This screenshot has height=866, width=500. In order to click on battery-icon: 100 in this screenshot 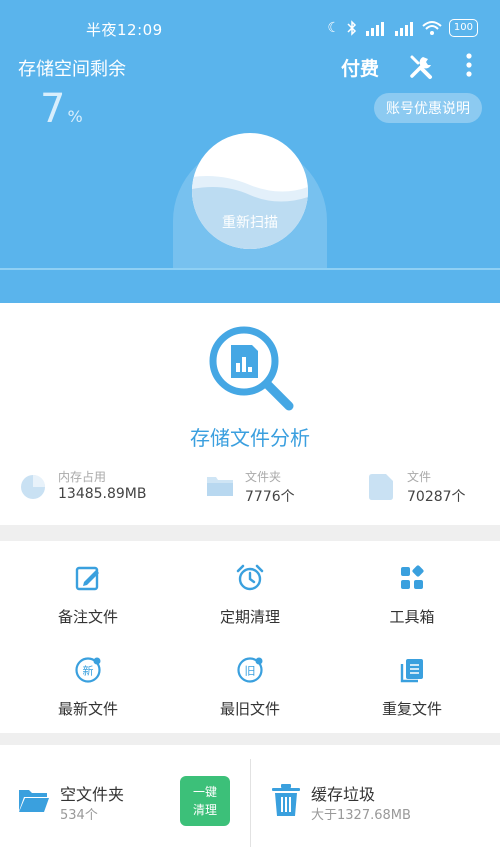, I will do `click(463, 28)`.